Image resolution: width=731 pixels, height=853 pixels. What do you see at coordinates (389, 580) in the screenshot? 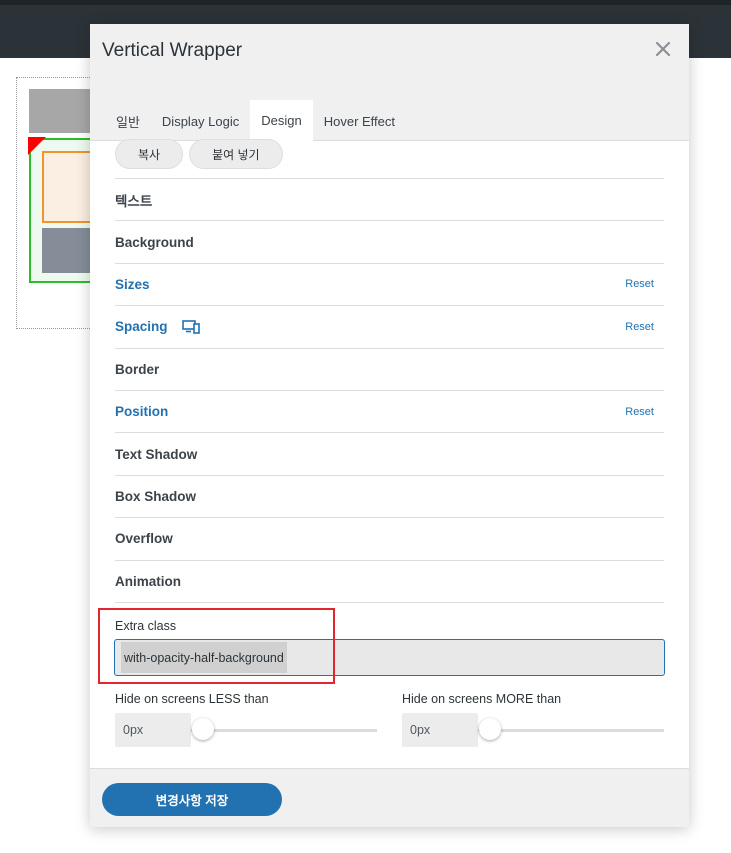
I see `section-animation: Animation` at bounding box center [389, 580].